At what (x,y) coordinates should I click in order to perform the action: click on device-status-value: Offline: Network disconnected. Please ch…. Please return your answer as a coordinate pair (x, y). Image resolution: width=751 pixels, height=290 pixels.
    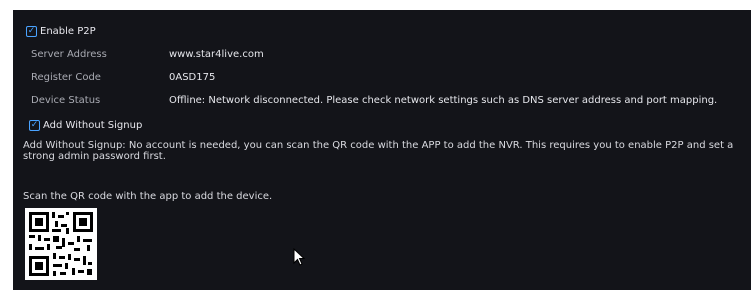
    Looking at the image, I should click on (443, 100).